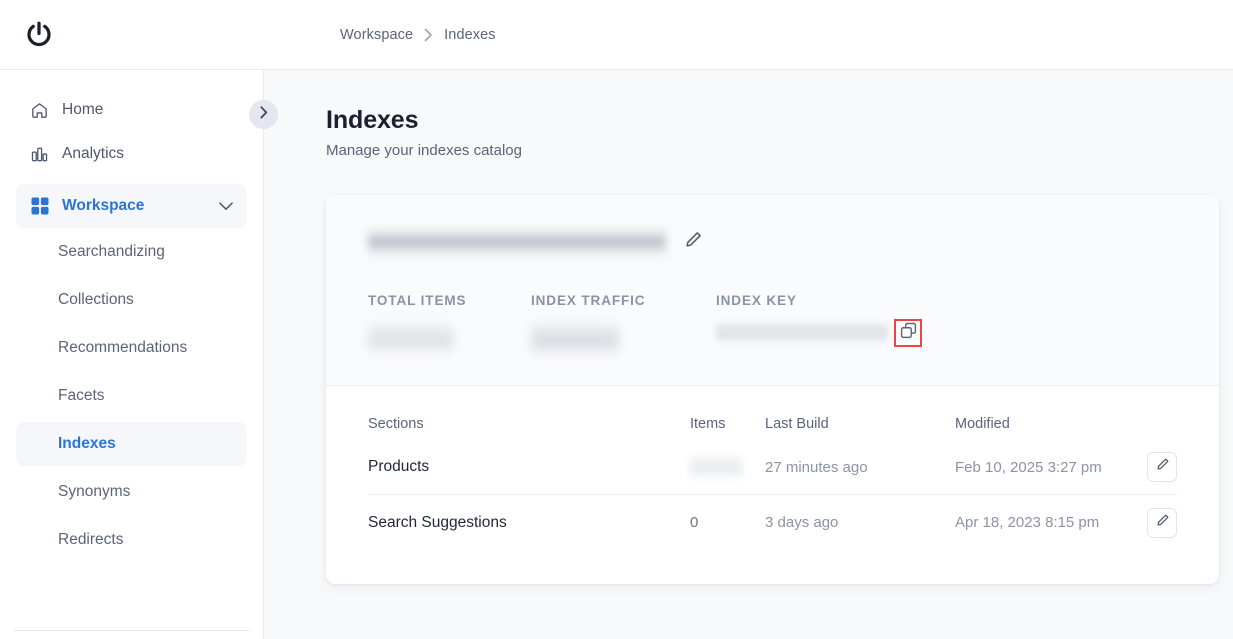  I want to click on breadcrumb: Workspace Indexes, so click(418, 35).